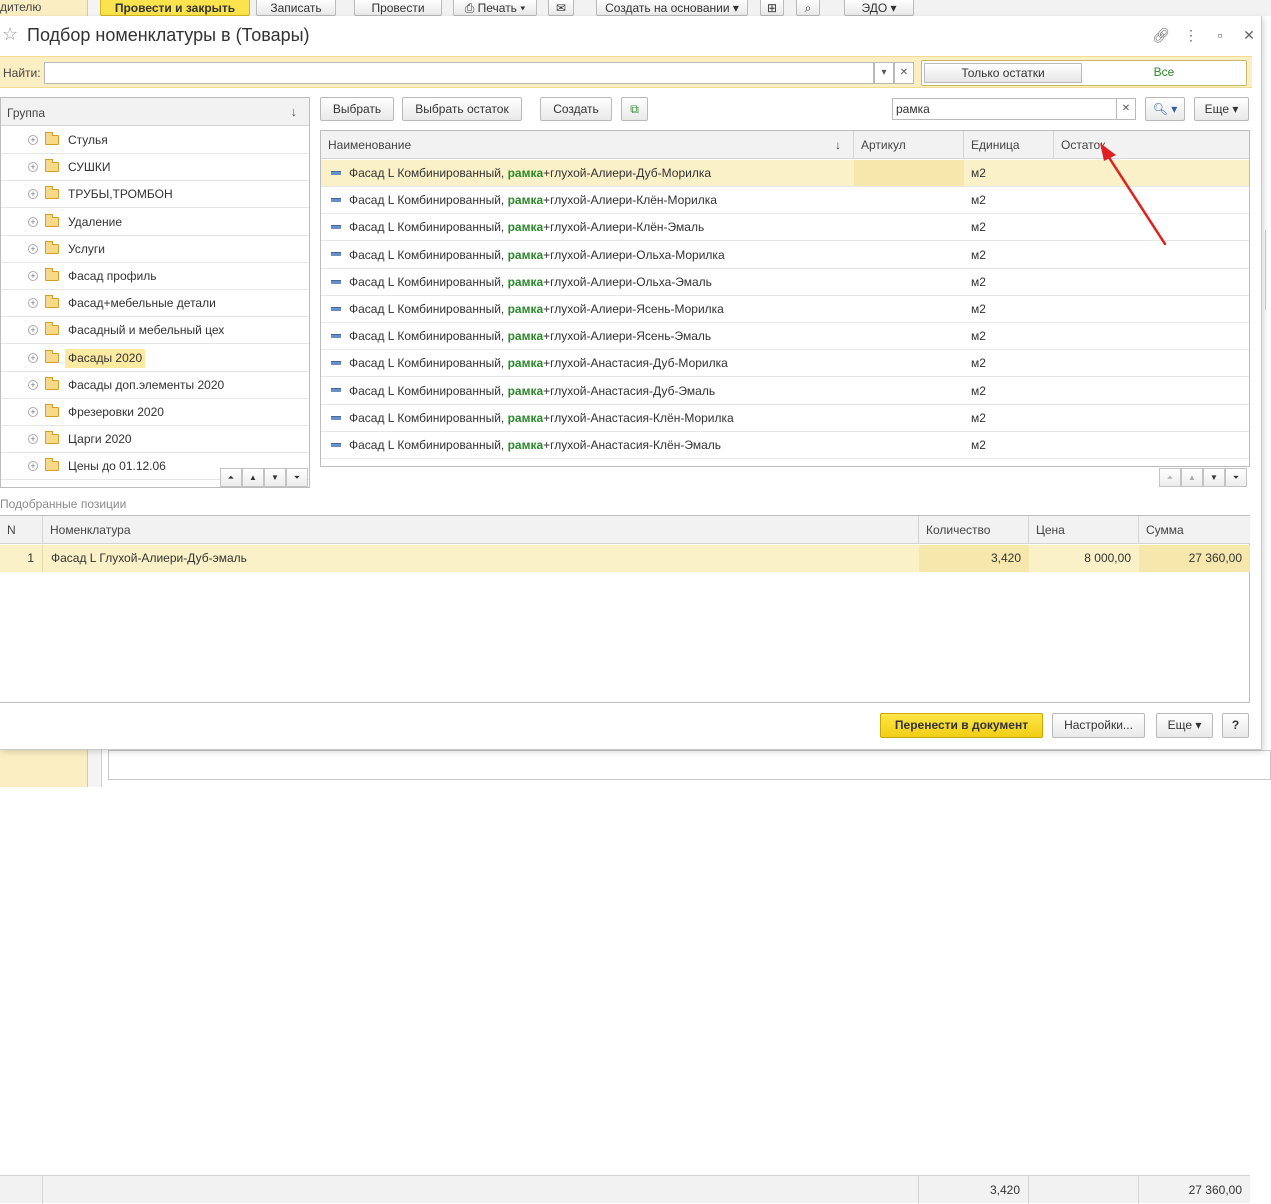 The image size is (1271, 1204). Describe the element at coordinates (155, 440) in the screenshot. I see `tree-item: + Царги 2020` at that location.